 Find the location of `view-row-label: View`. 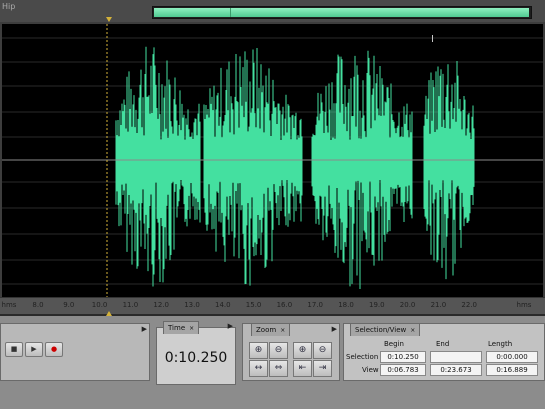

view-row-label: View is located at coordinates (370, 370).